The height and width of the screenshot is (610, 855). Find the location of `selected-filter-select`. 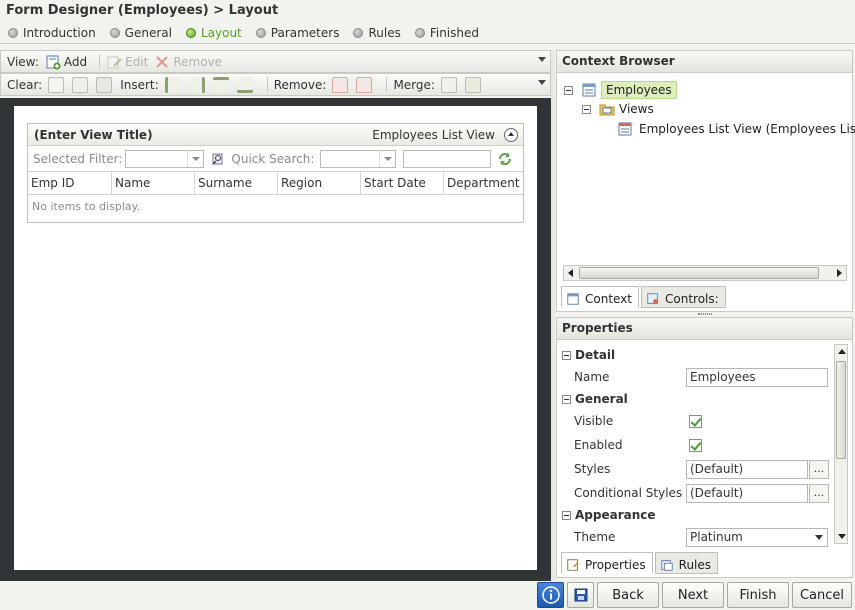

selected-filter-select is located at coordinates (165, 158).